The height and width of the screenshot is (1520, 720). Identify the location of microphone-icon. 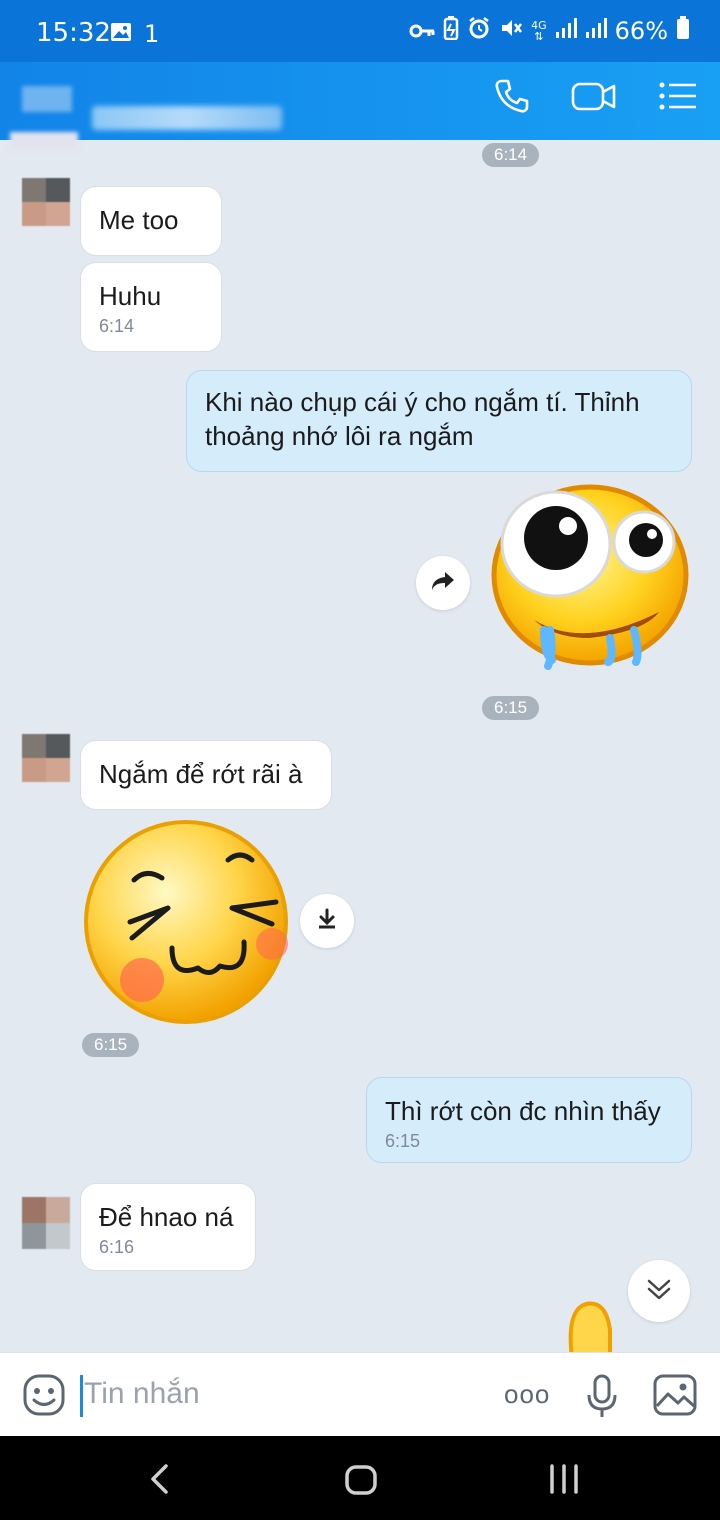
(602, 1398).